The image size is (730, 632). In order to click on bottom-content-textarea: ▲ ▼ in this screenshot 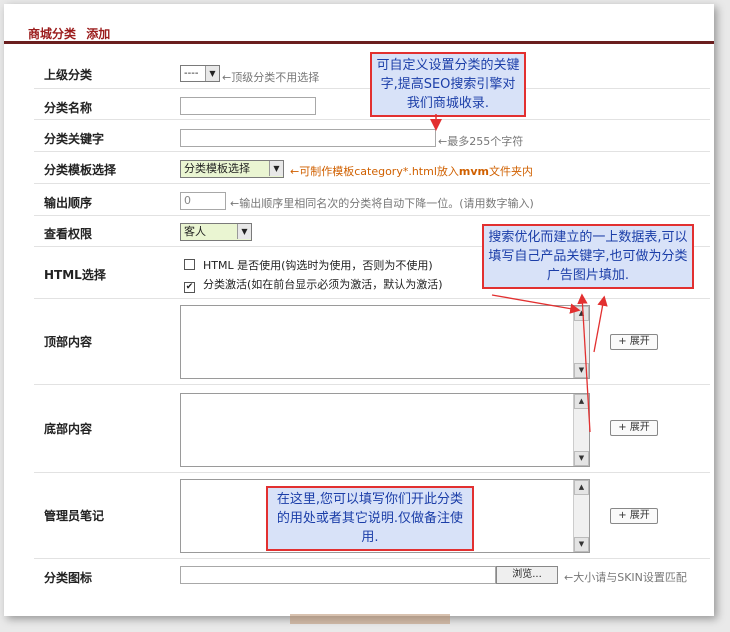, I will do `click(385, 430)`.